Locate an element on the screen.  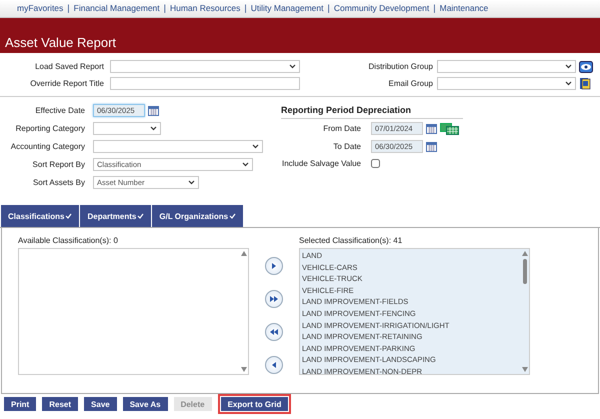
action-button: Save is located at coordinates (100, 404).